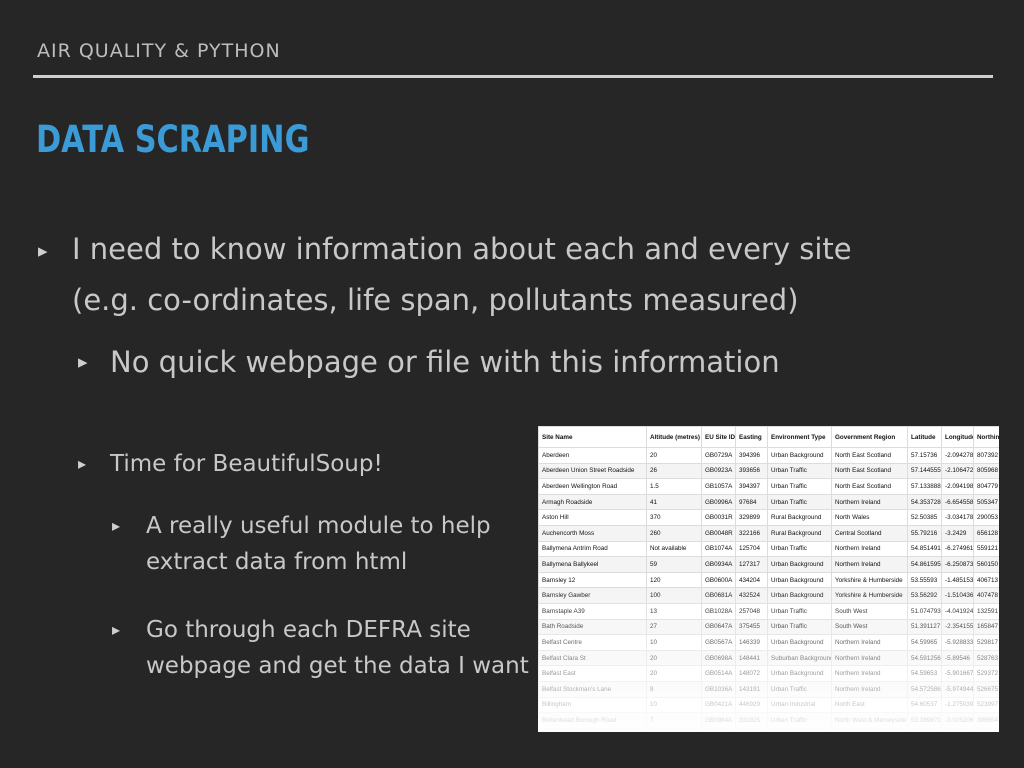  What do you see at coordinates (924, 611) in the screenshot?
I see `table-cell: 51.074793` at bounding box center [924, 611].